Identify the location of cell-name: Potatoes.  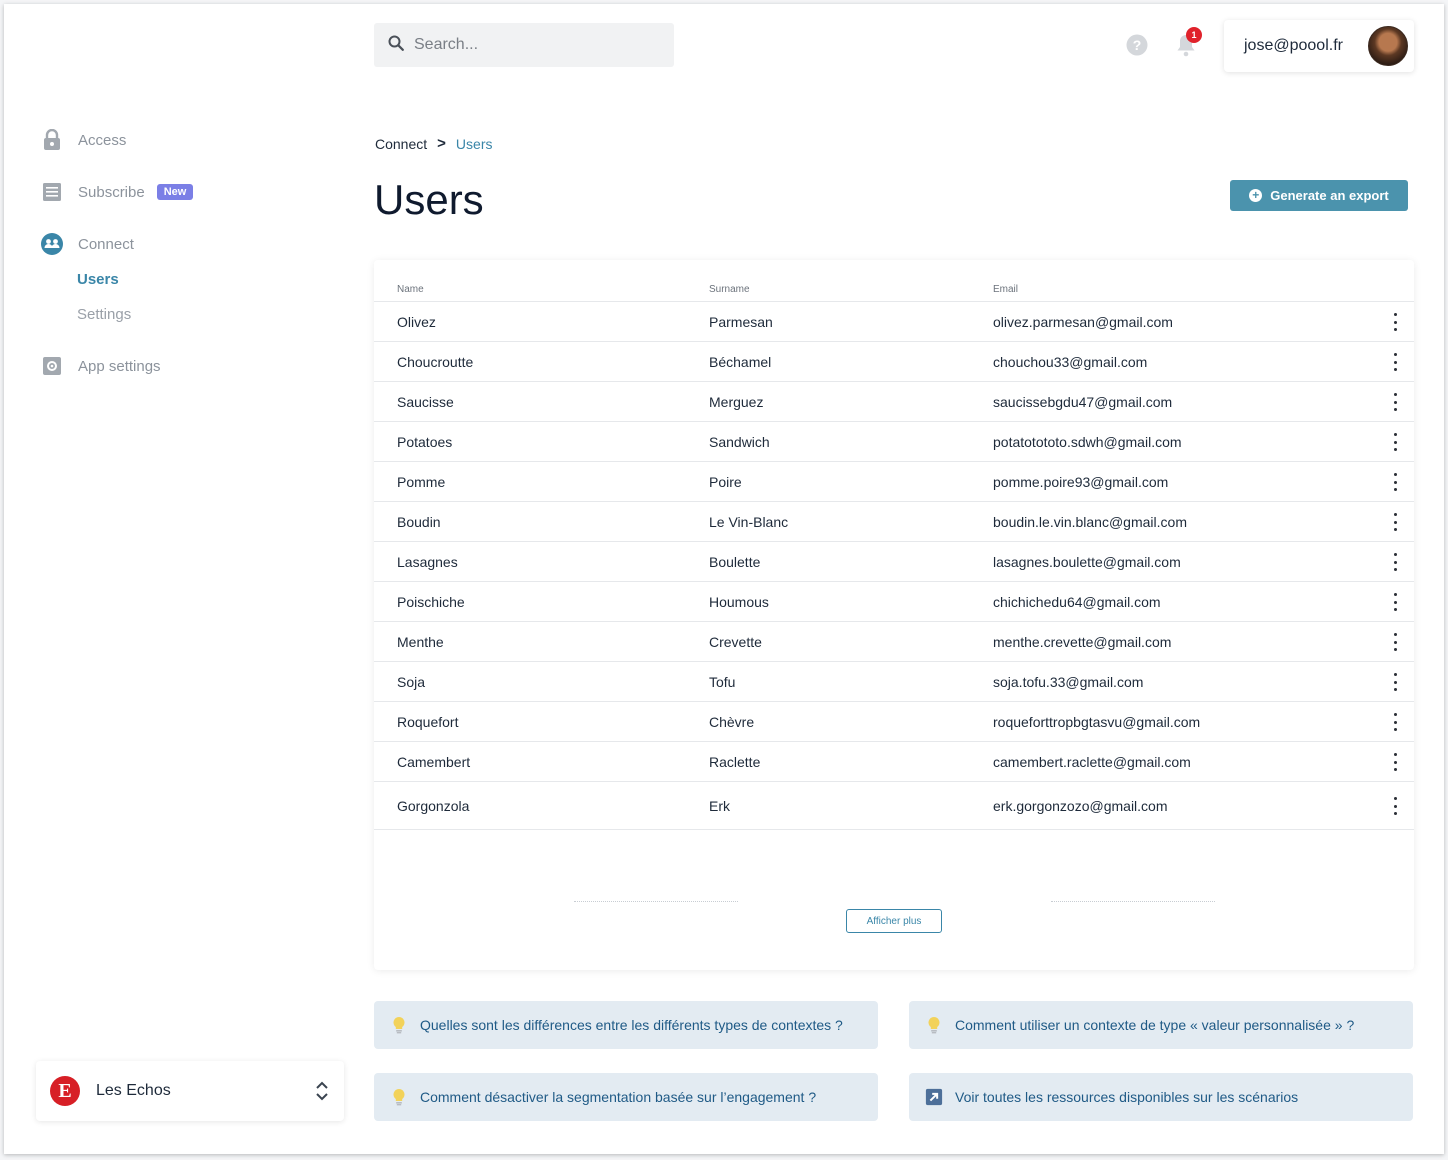
(425, 442).